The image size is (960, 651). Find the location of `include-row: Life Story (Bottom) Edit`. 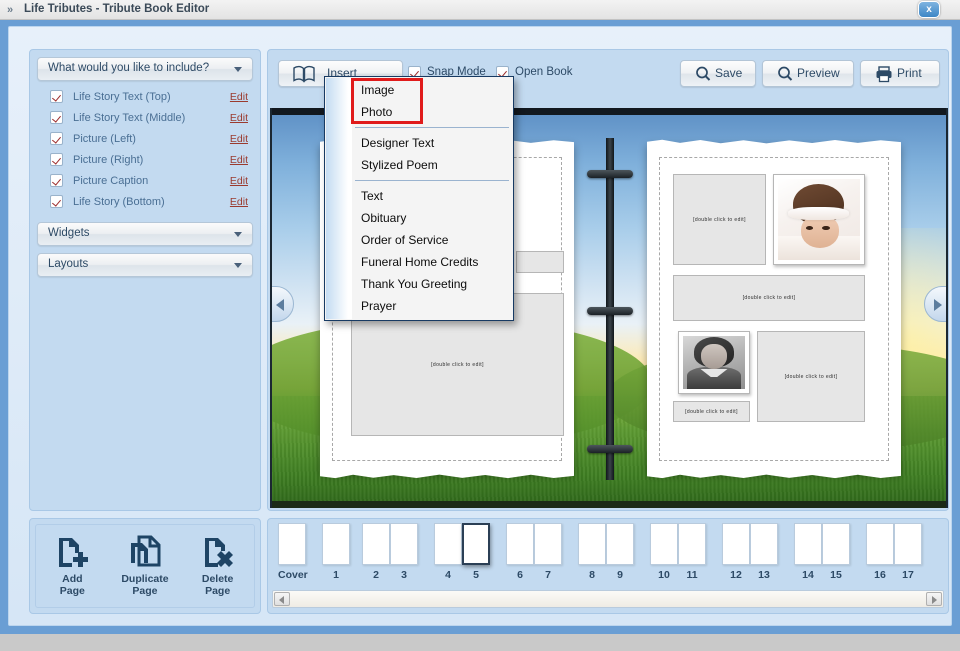

include-row: Life Story (Bottom) Edit is located at coordinates (145, 202).